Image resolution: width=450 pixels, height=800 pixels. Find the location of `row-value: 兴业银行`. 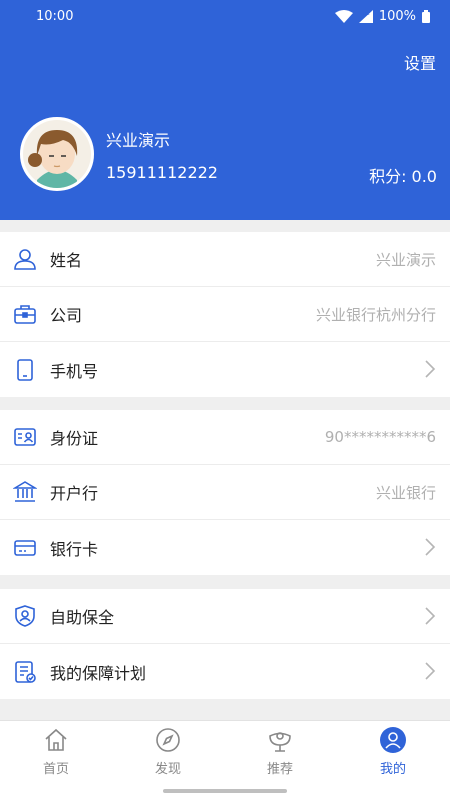

row-value: 兴业银行 is located at coordinates (405, 492).